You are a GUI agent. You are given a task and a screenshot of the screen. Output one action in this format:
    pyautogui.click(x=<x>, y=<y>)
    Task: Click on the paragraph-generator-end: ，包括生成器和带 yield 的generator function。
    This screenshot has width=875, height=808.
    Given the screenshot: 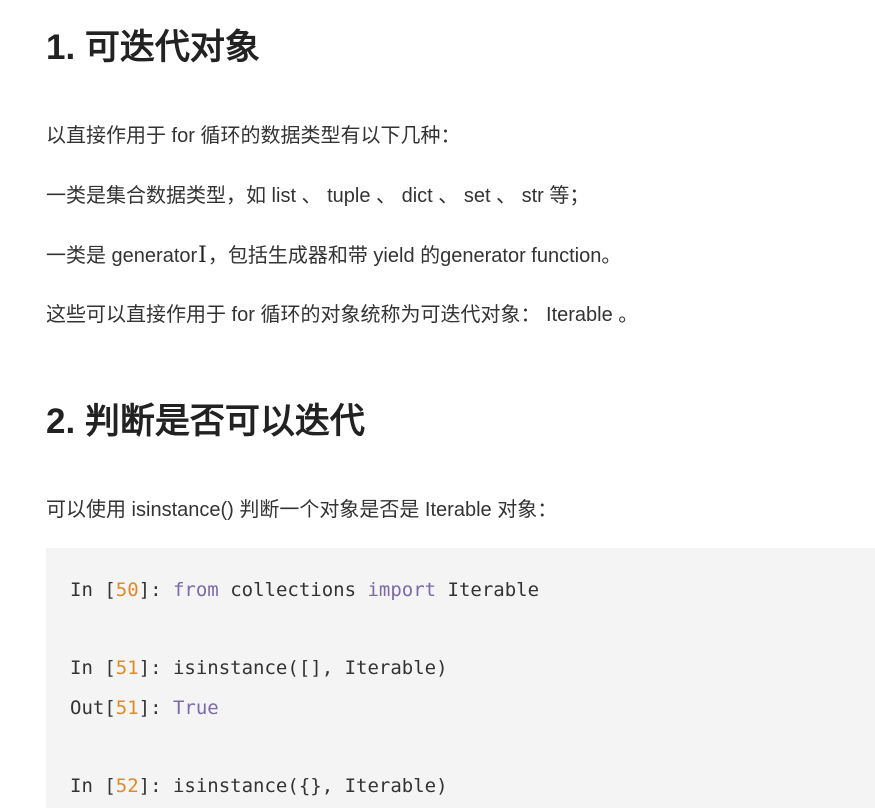 What is the action you would take?
    pyautogui.click(x=414, y=256)
    